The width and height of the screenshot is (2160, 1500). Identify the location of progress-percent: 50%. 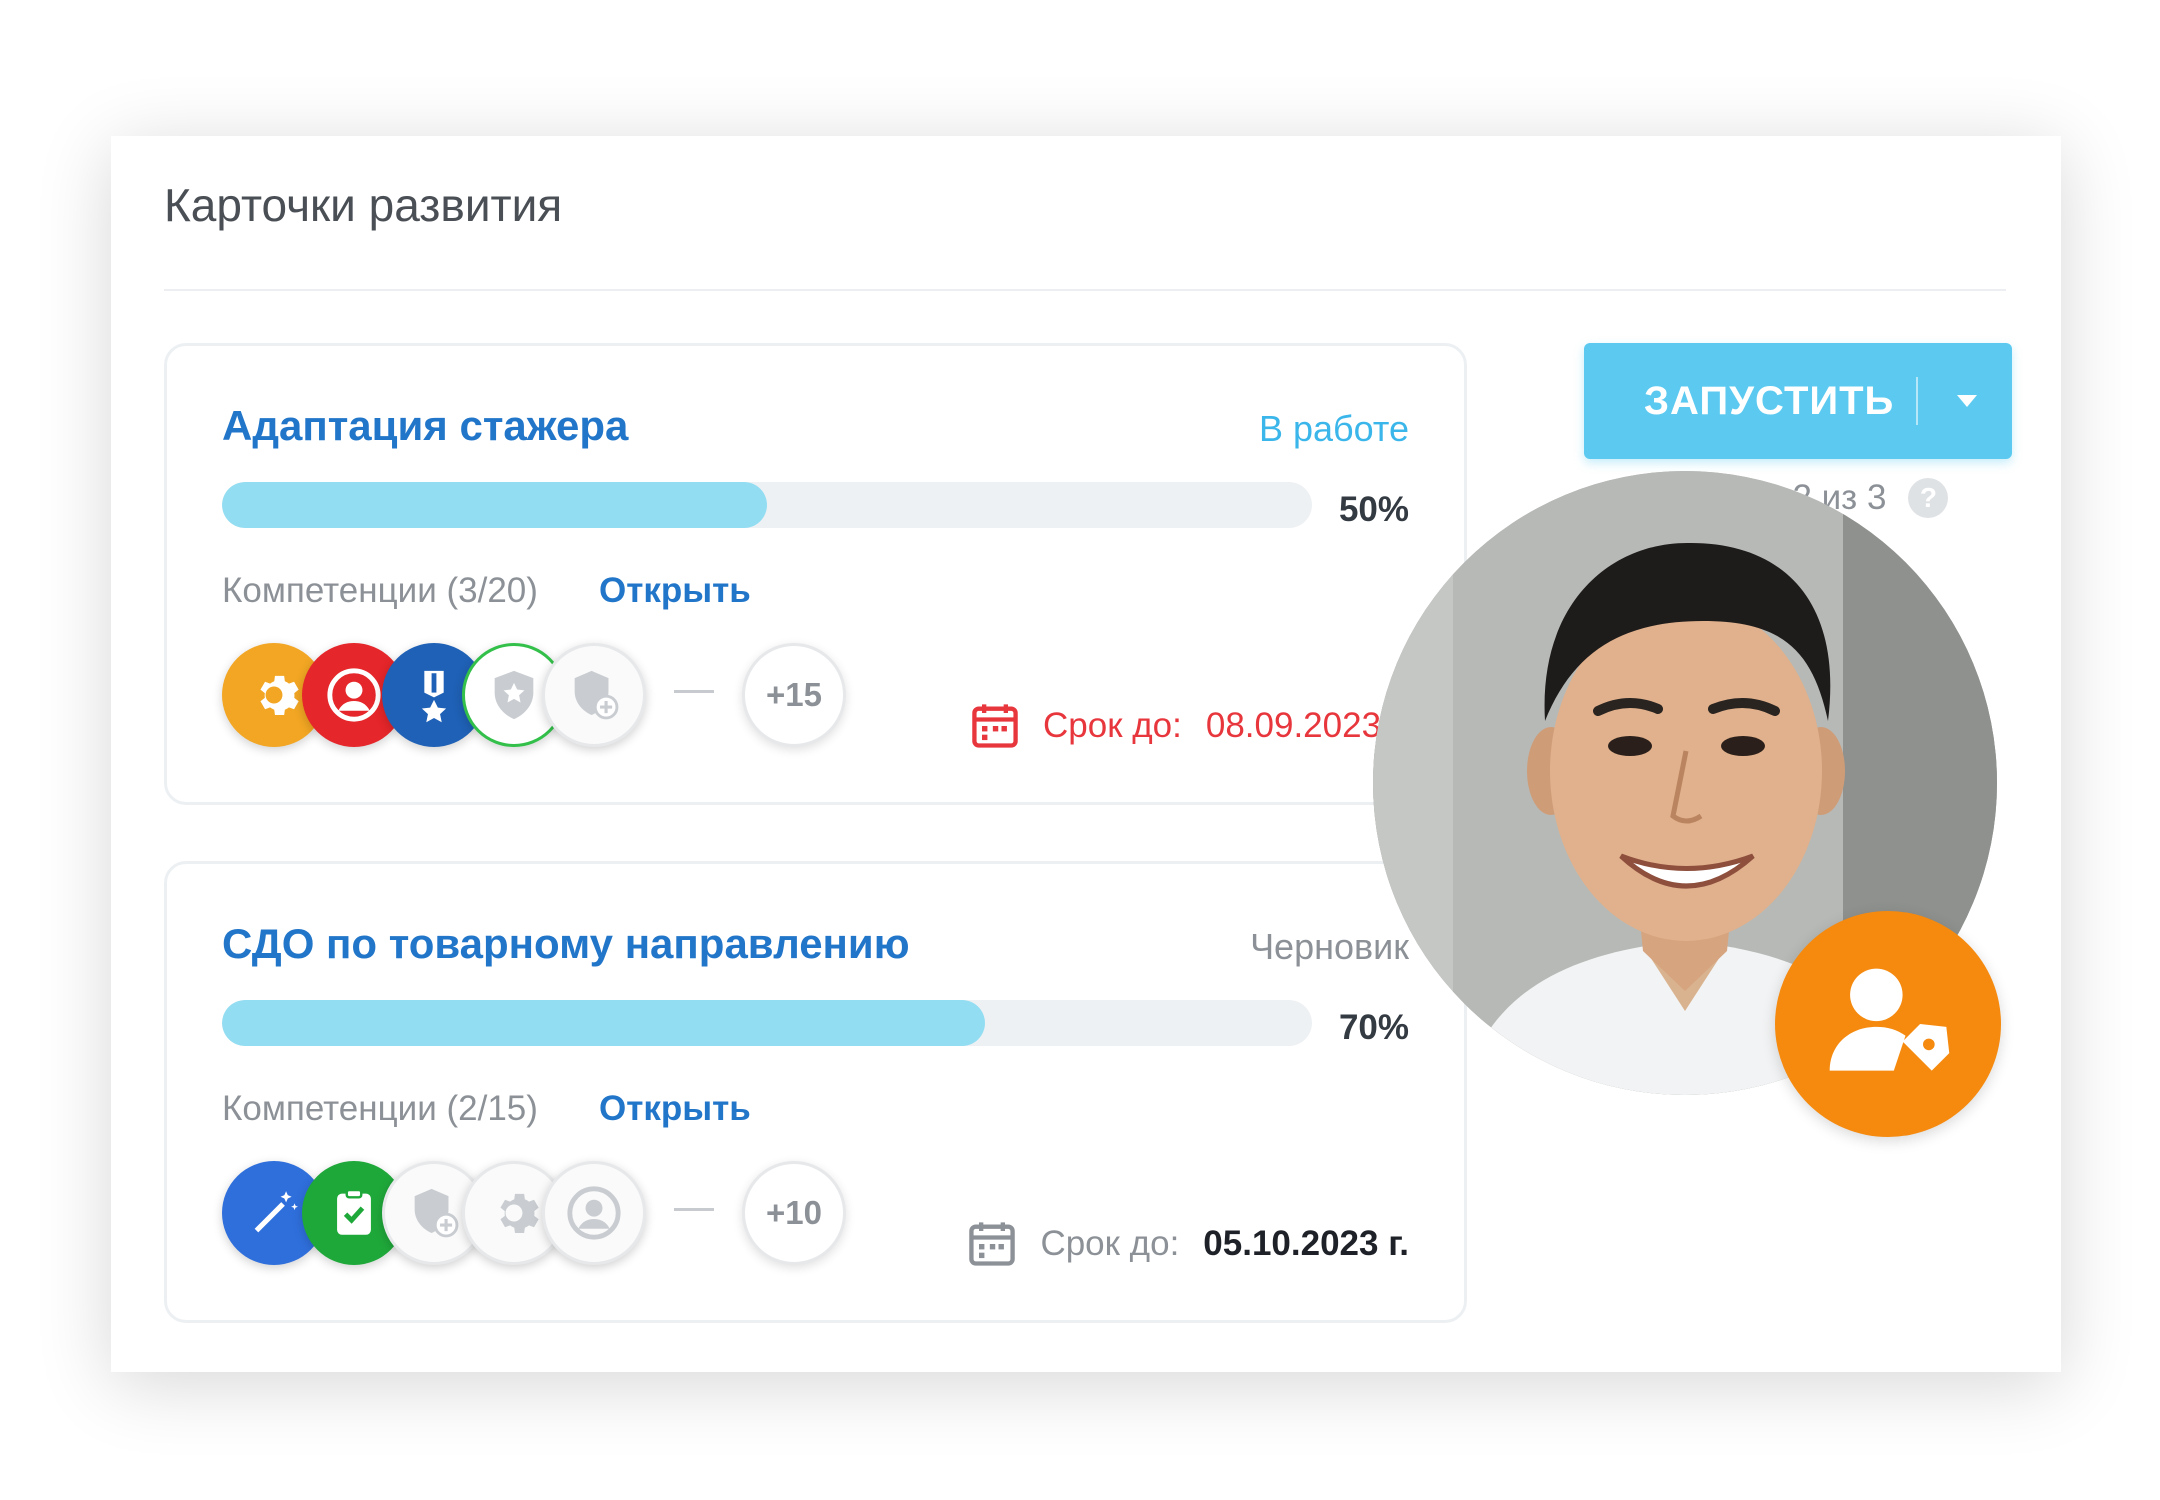
(1373, 509).